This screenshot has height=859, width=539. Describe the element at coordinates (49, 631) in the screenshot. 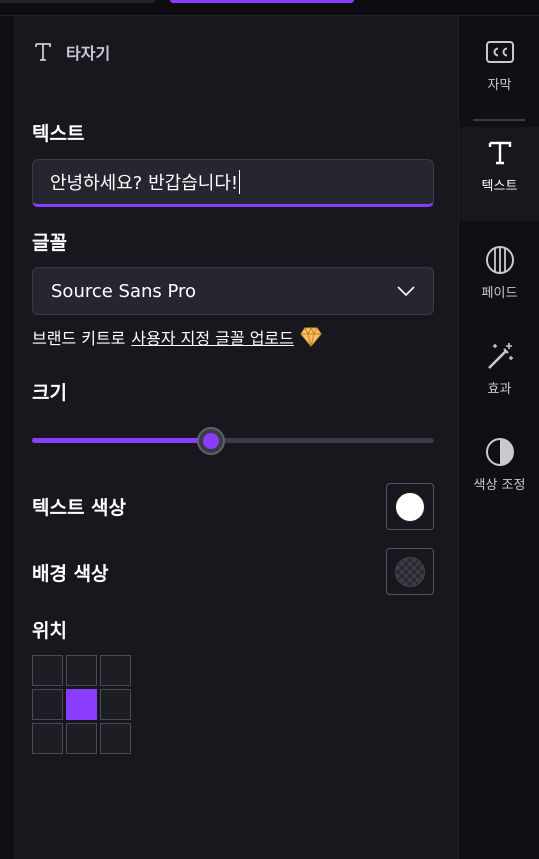

I see `position-section-label: 위치` at that location.